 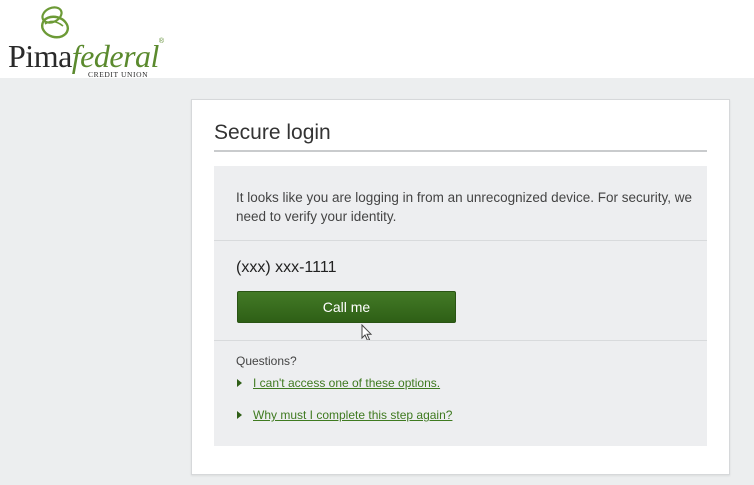 What do you see at coordinates (161, 41) in the screenshot?
I see `logo-registered-mark: ®` at bounding box center [161, 41].